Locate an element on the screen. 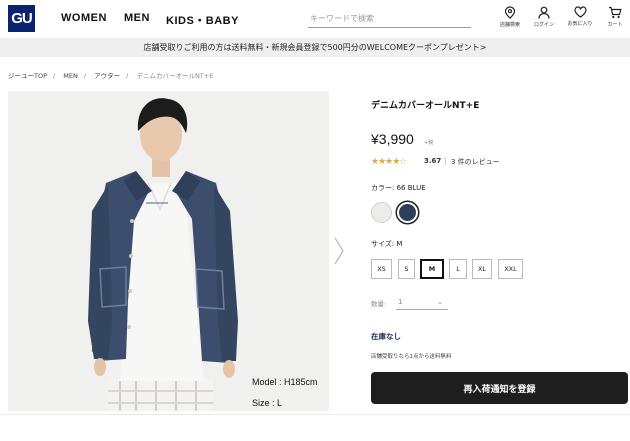  breadcrumb-current: デニムカバーオールNT+E is located at coordinates (175, 76).